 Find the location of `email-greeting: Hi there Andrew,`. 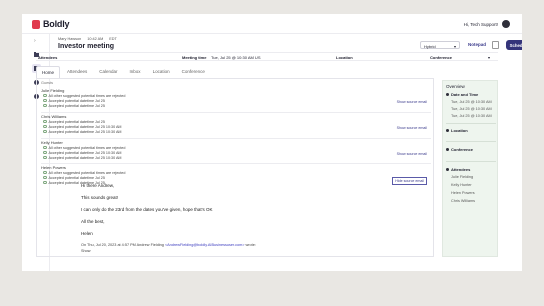

email-greeting: Hi there Andrew, is located at coordinates (98, 185).